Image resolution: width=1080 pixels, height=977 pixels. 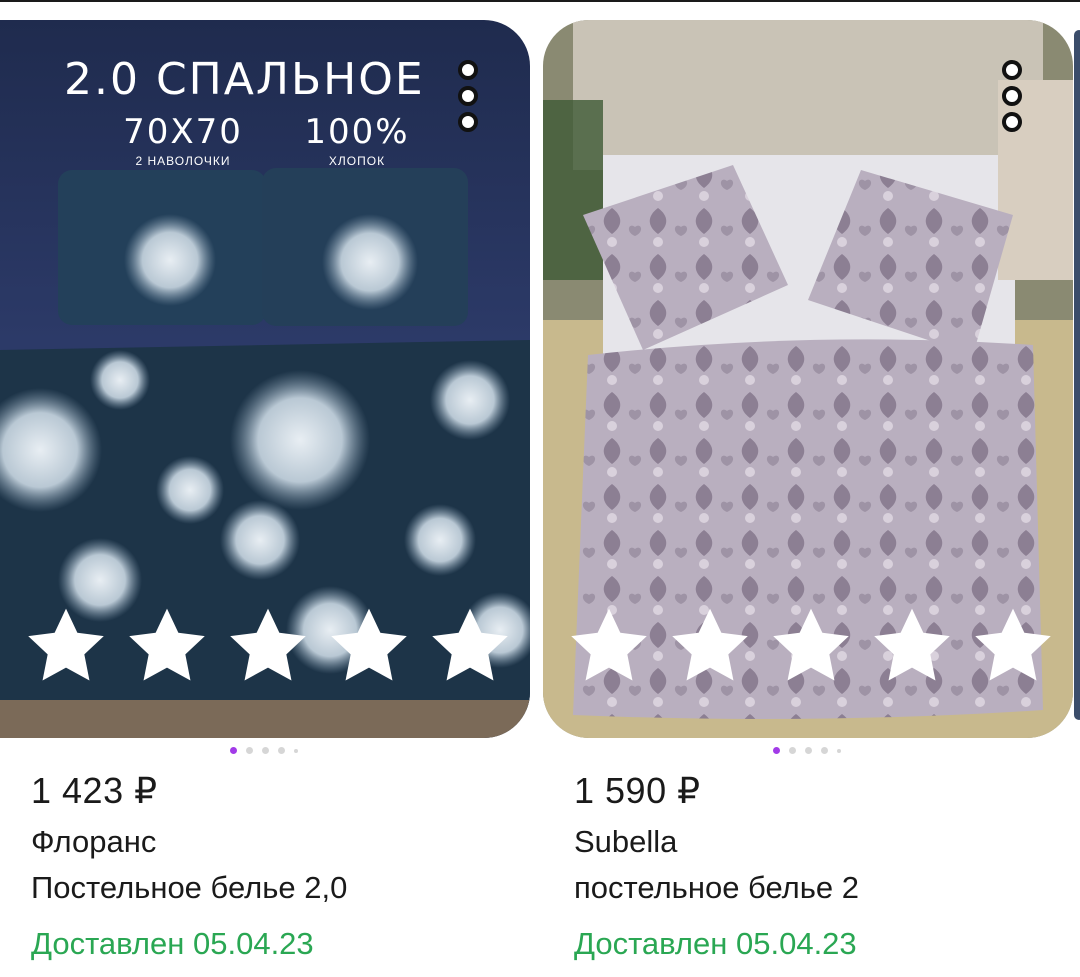 I want to click on next-card-edge, so click(x=1077, y=375).